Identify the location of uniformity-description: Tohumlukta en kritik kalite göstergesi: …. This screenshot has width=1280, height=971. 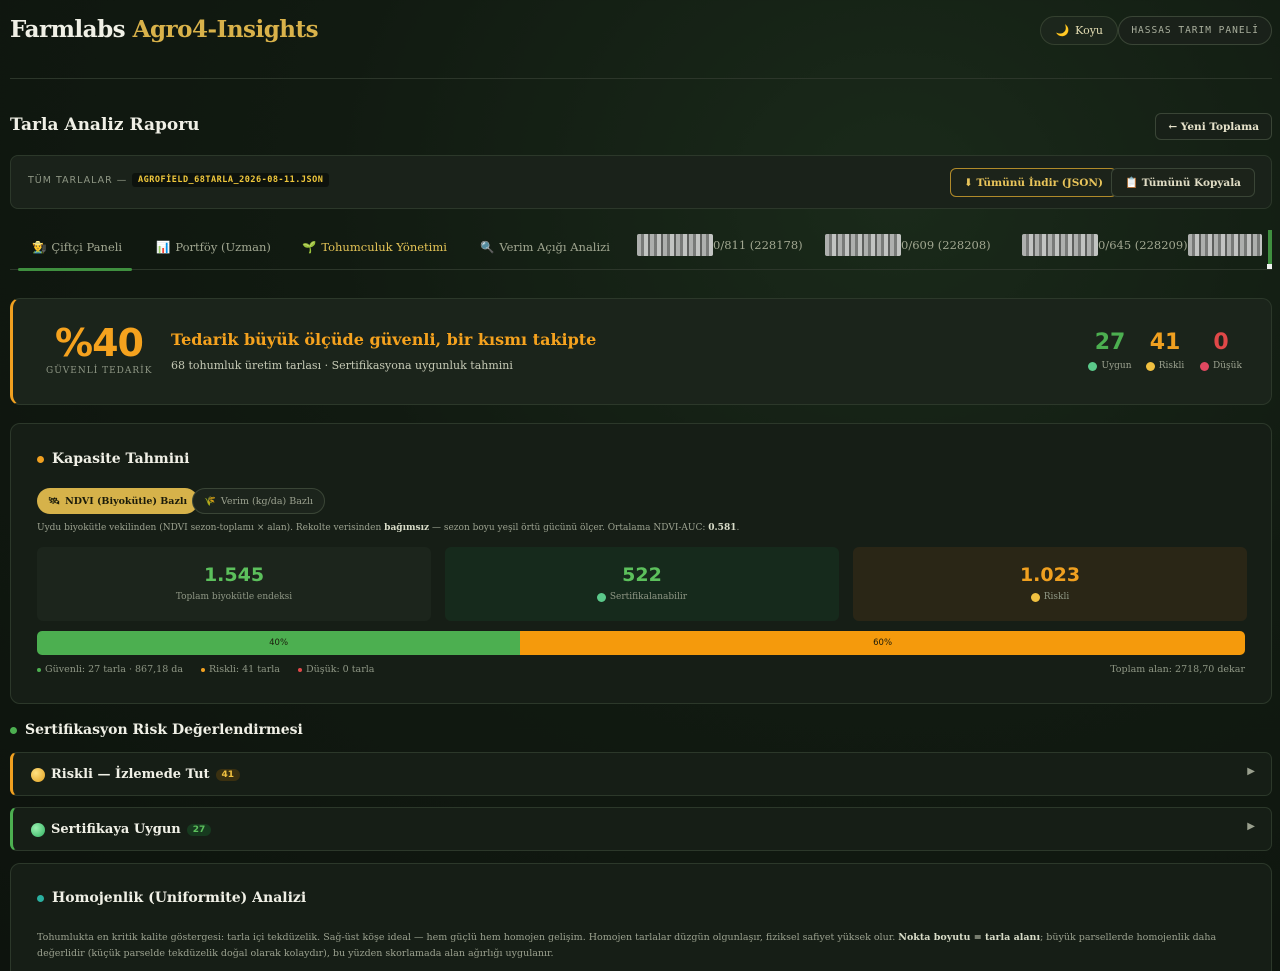
(629, 946).